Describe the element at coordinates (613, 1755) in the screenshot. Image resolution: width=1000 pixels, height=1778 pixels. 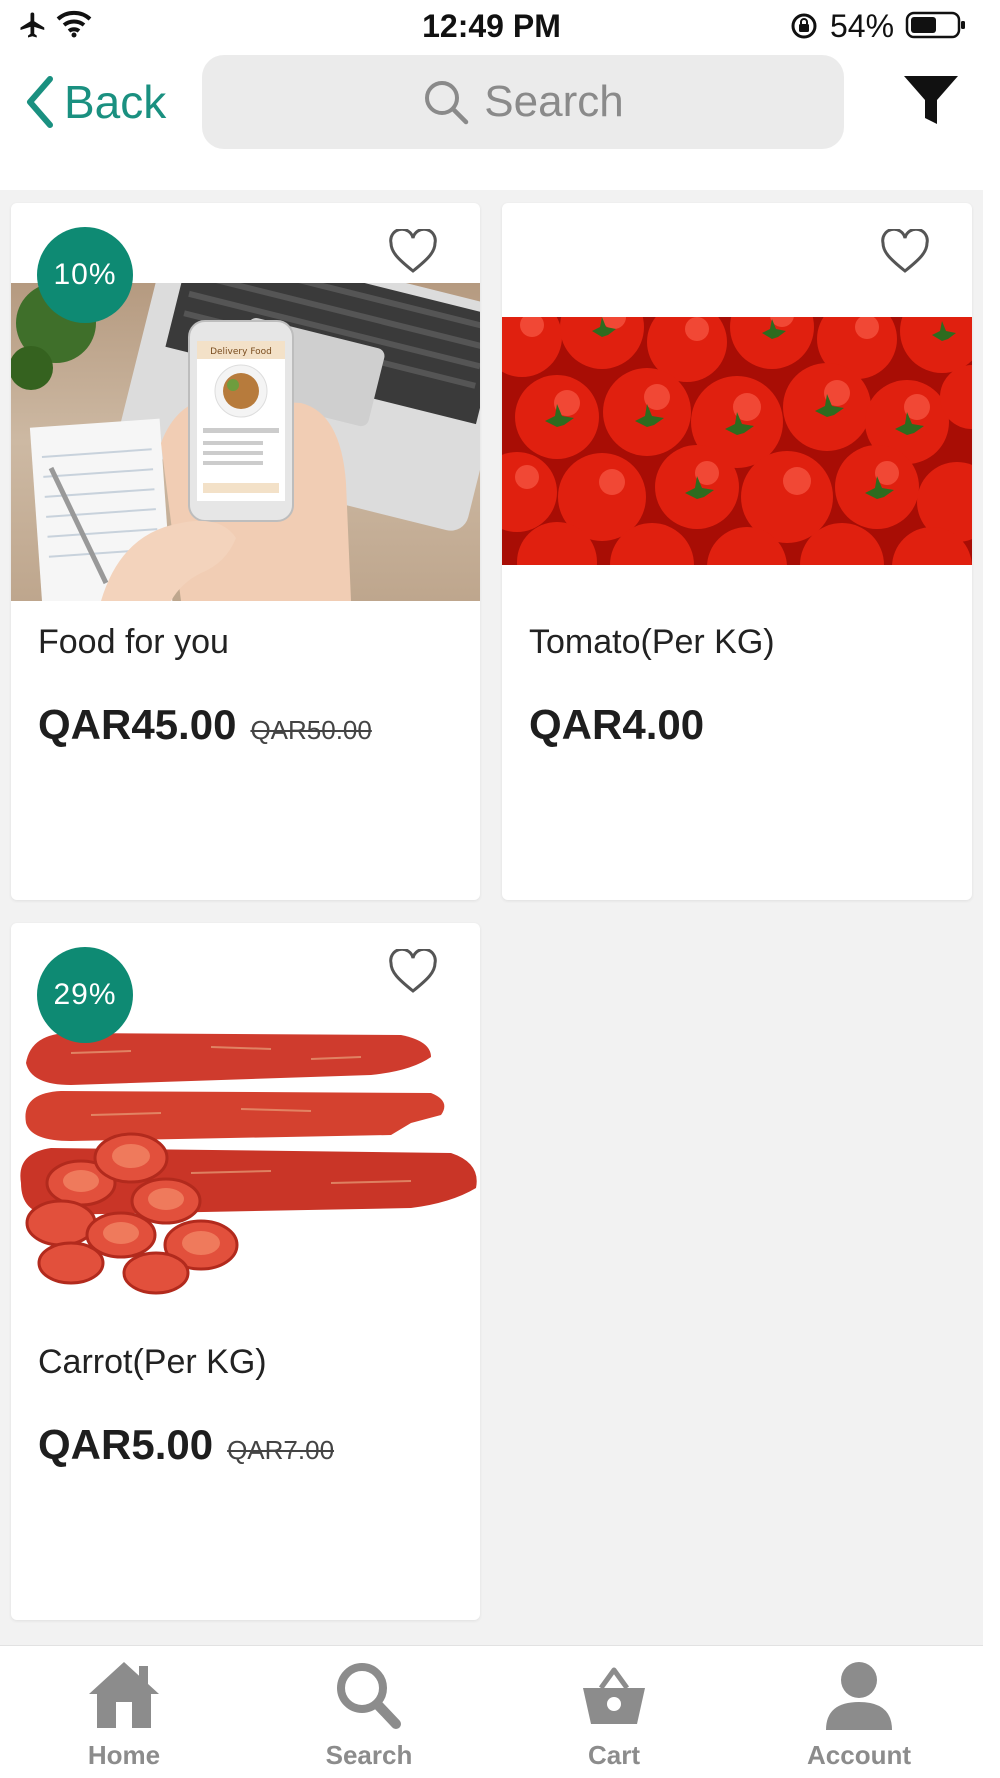
I see `tab-label: Cart` at that location.